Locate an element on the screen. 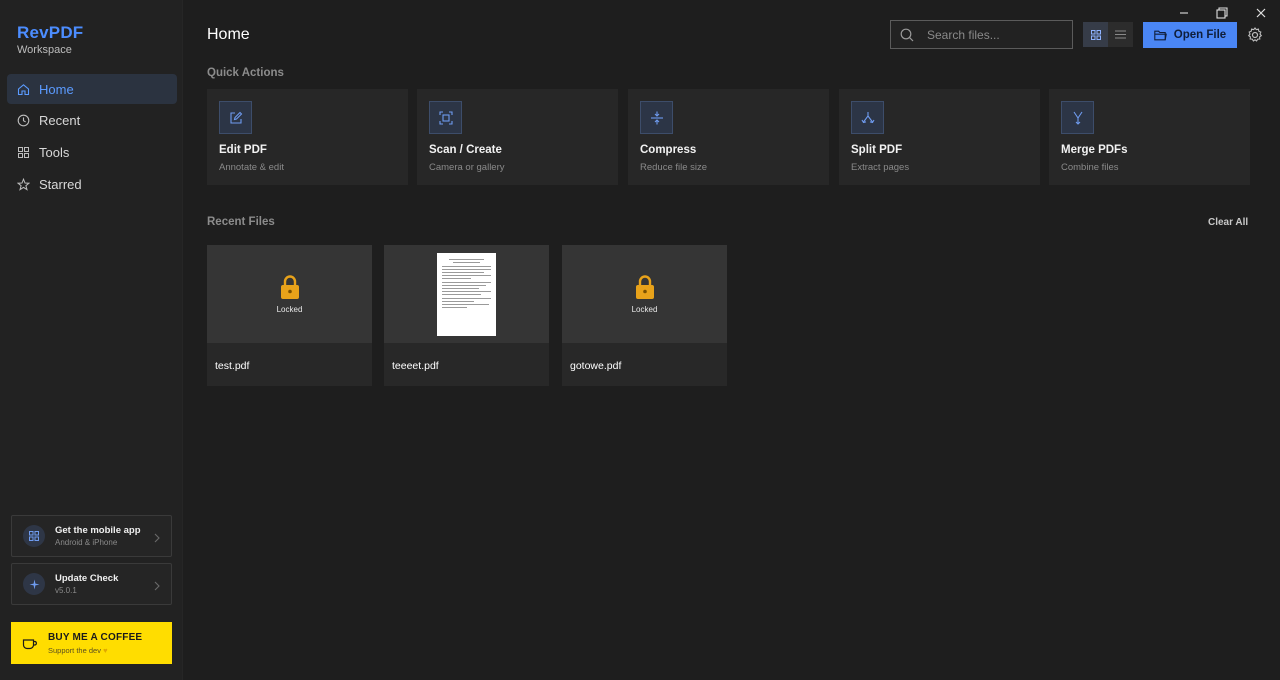  file-thumbnail is located at coordinates (466, 294).